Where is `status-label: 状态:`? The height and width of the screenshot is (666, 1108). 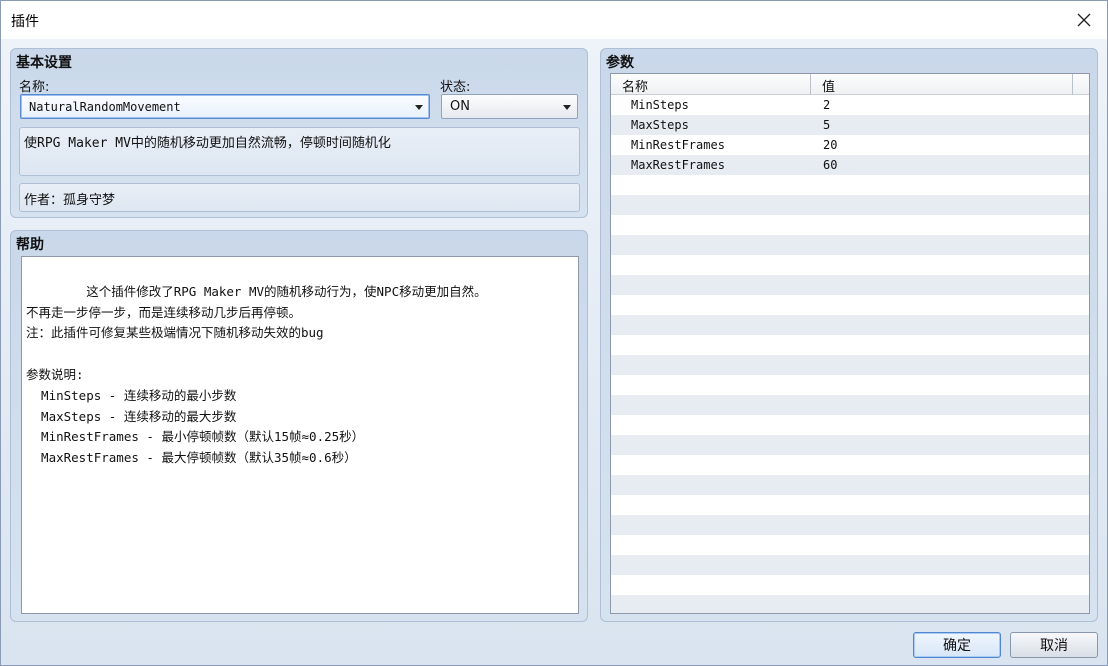 status-label: 状态: is located at coordinates (455, 87).